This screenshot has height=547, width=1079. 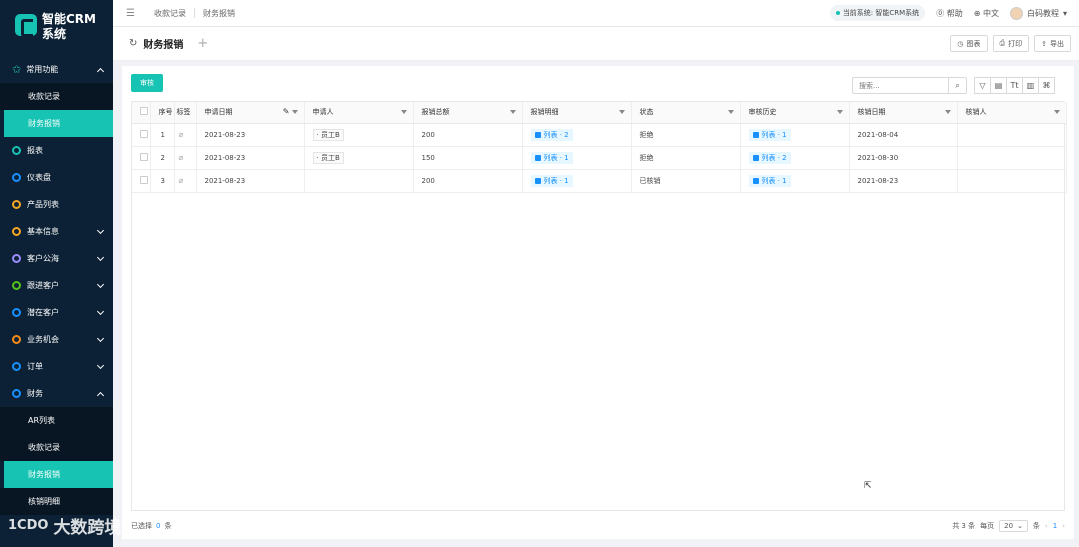 What do you see at coordinates (56, 501) in the screenshot?
I see `submenu-writeoff-details: 核销明细` at bounding box center [56, 501].